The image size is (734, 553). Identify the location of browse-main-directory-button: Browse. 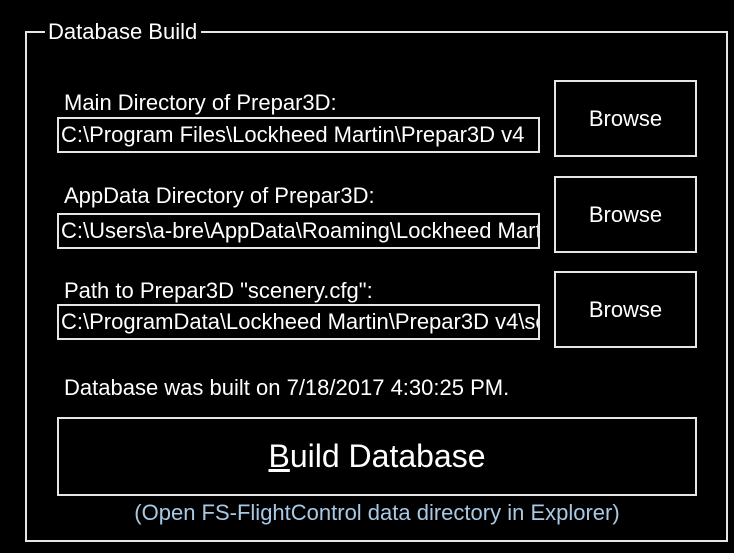
(625, 118).